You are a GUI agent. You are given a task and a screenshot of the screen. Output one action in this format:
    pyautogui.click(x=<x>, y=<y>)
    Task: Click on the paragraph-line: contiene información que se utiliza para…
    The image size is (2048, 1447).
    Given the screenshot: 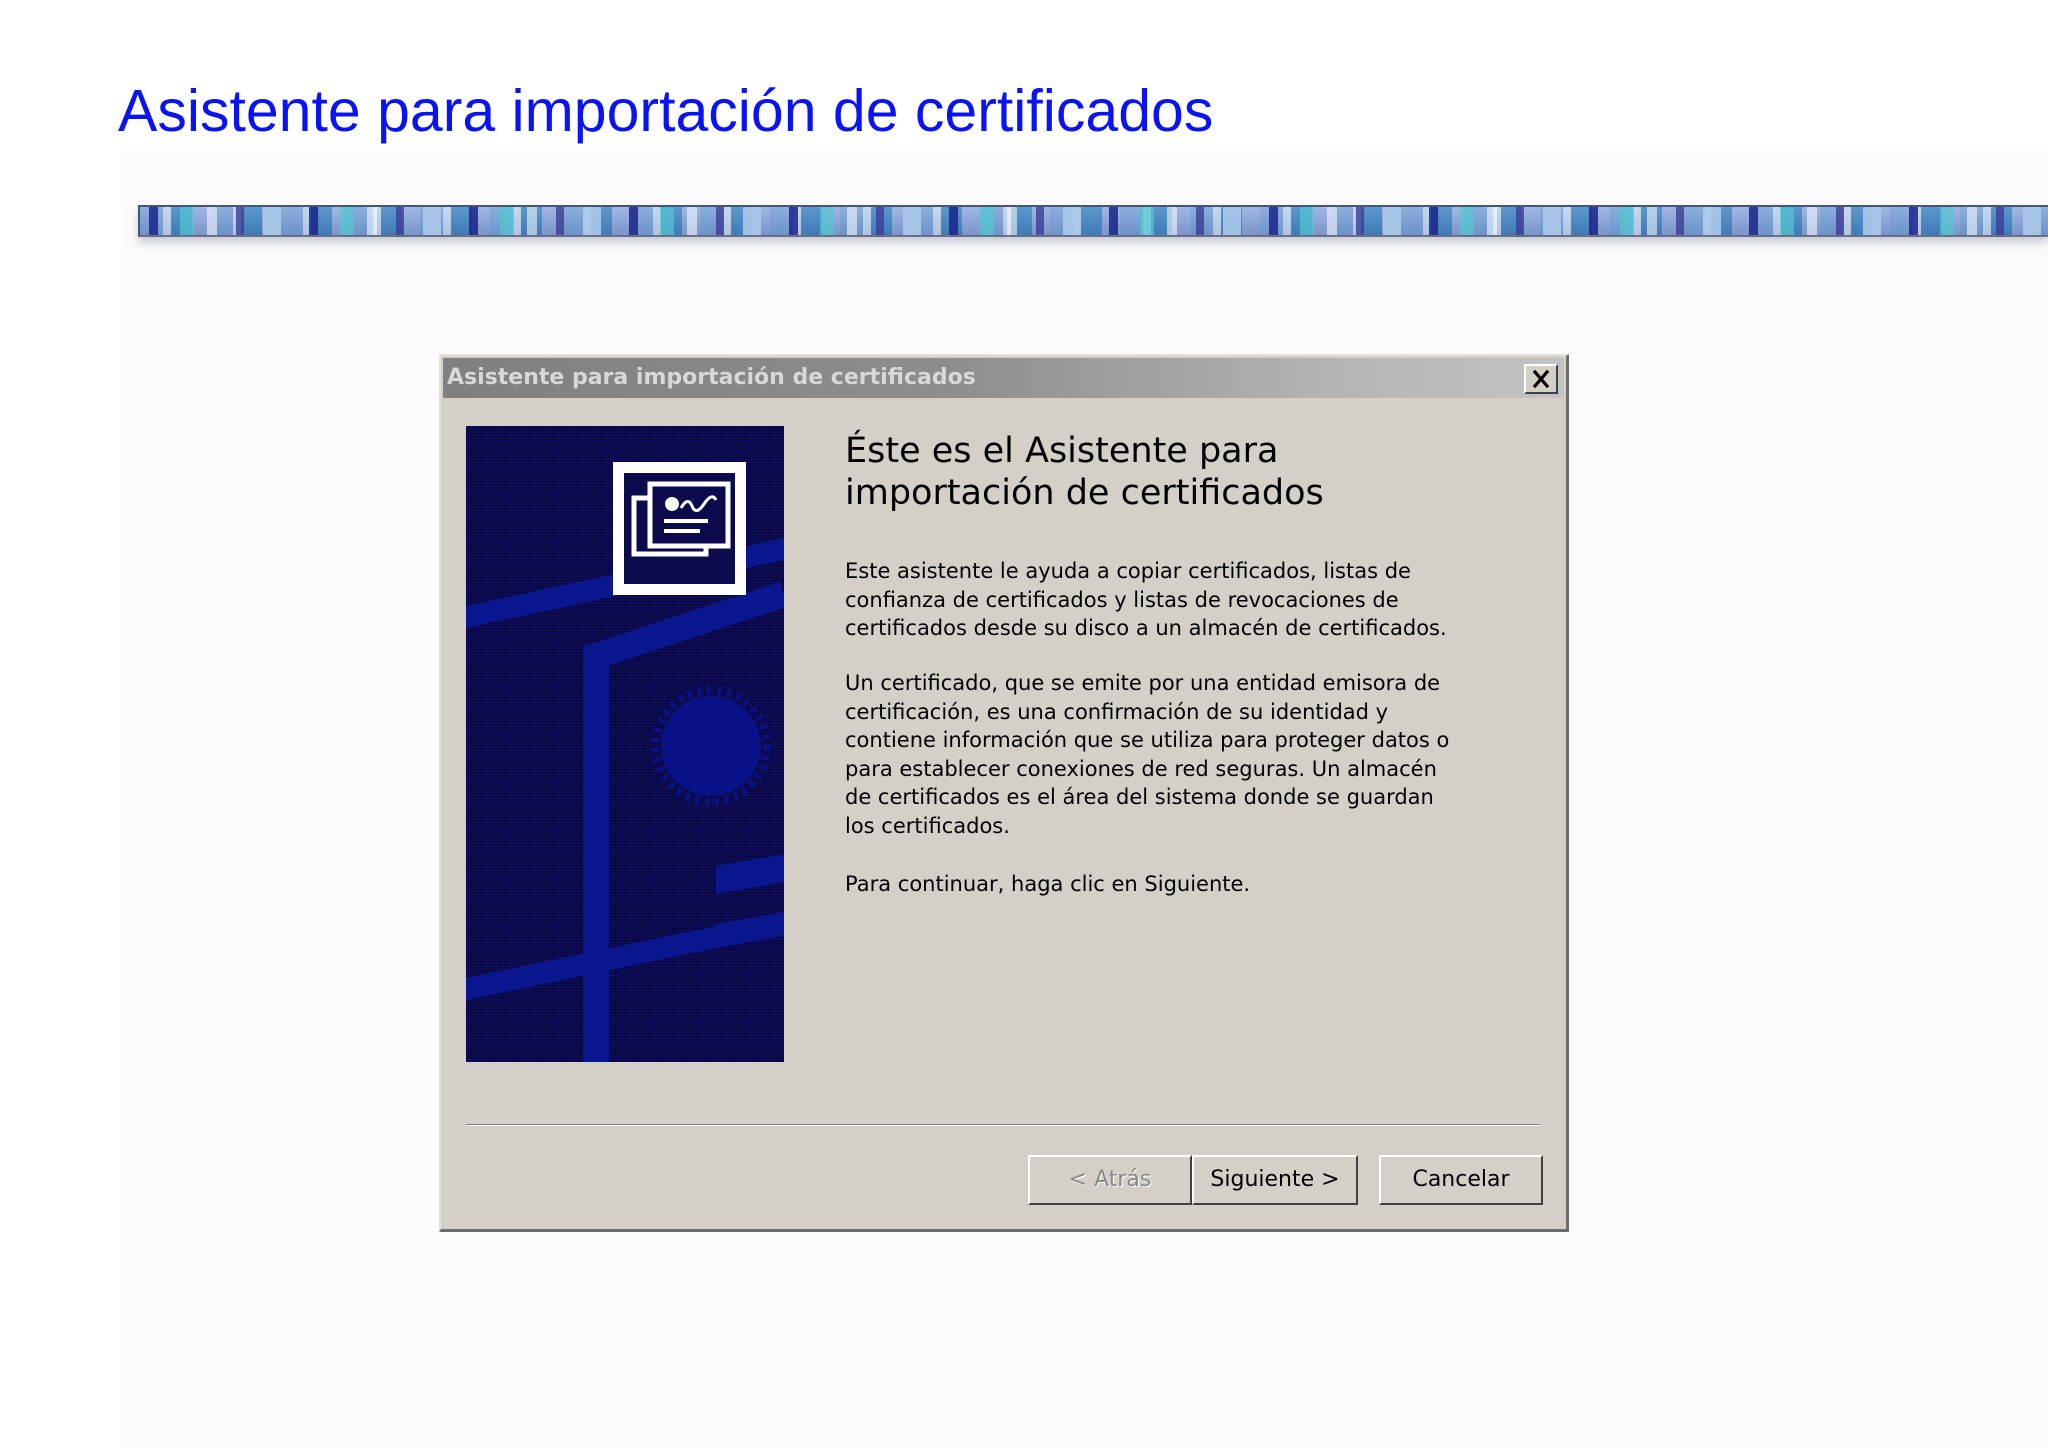 What is the action you would take?
    pyautogui.click(x=1147, y=740)
    